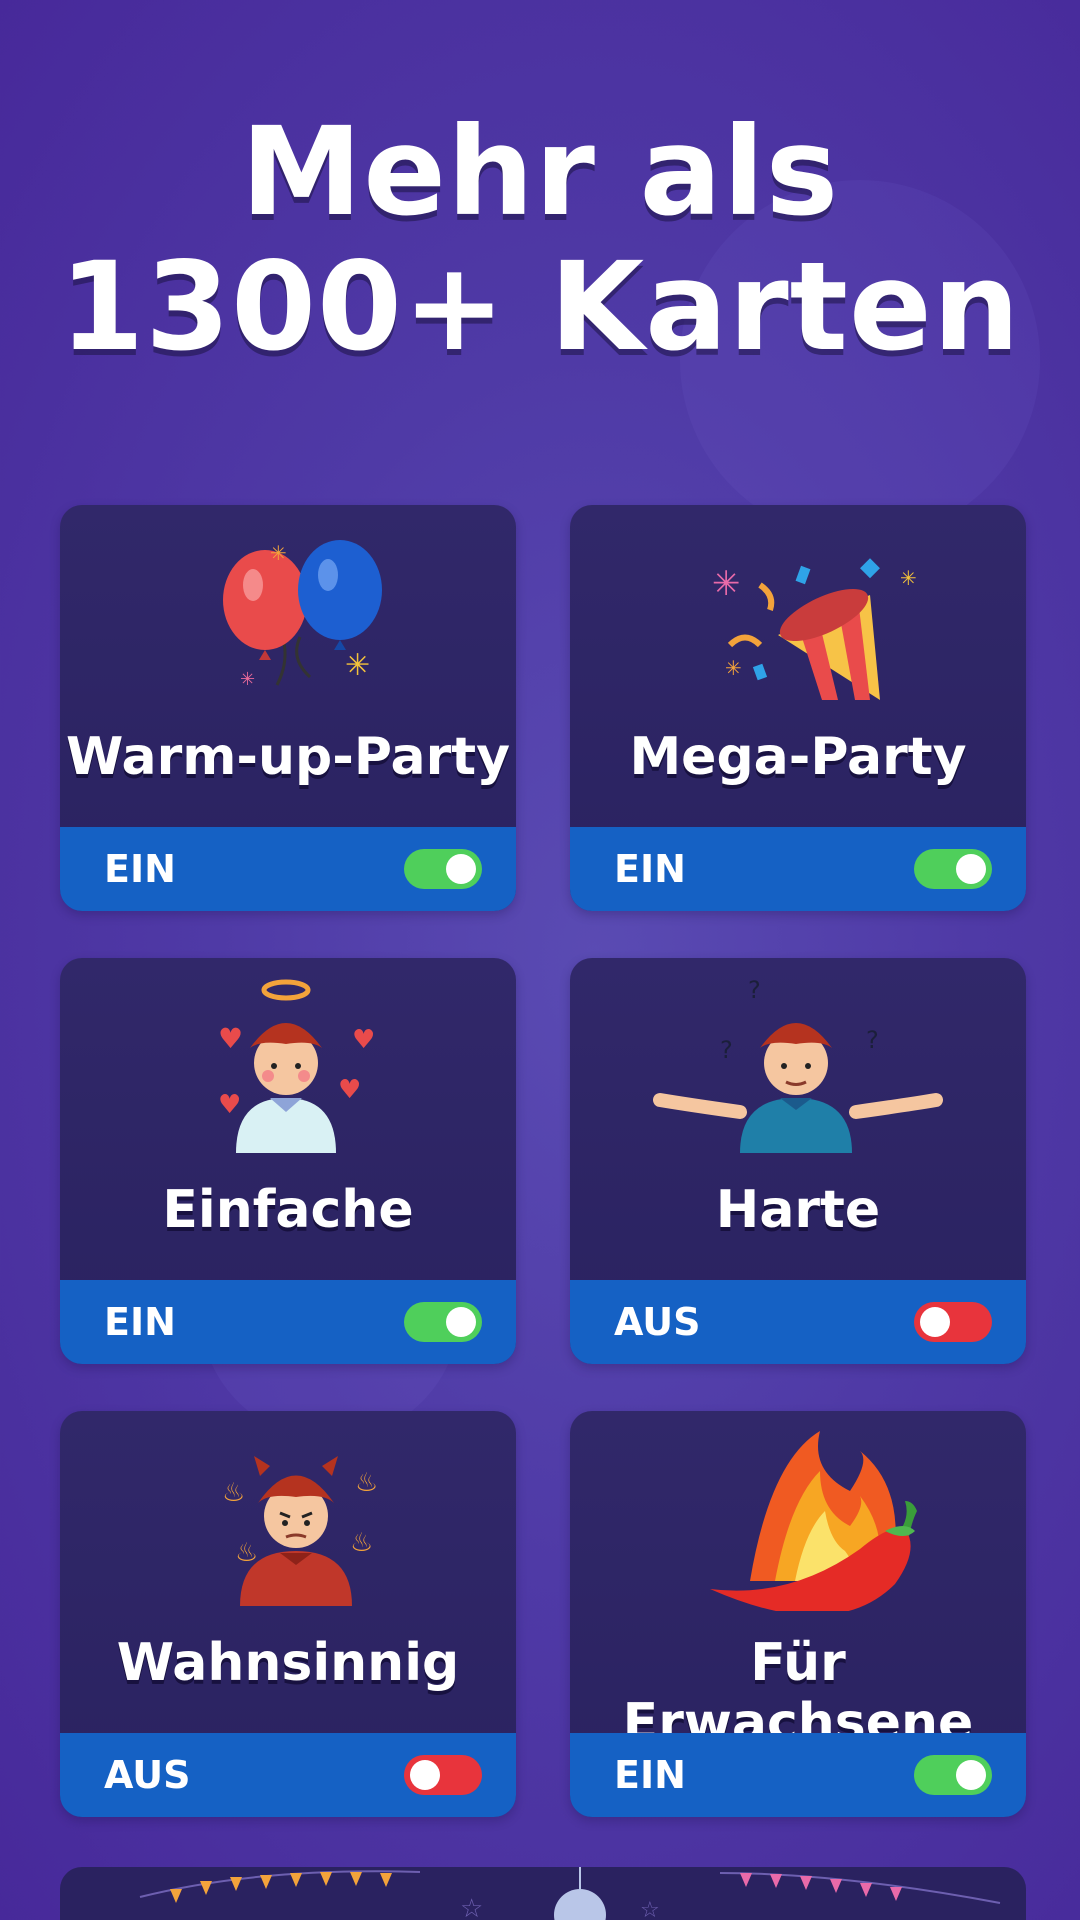 The image size is (1080, 1920). Describe the element at coordinates (798, 757) in the screenshot. I see `card-title: Mega-Party` at that location.